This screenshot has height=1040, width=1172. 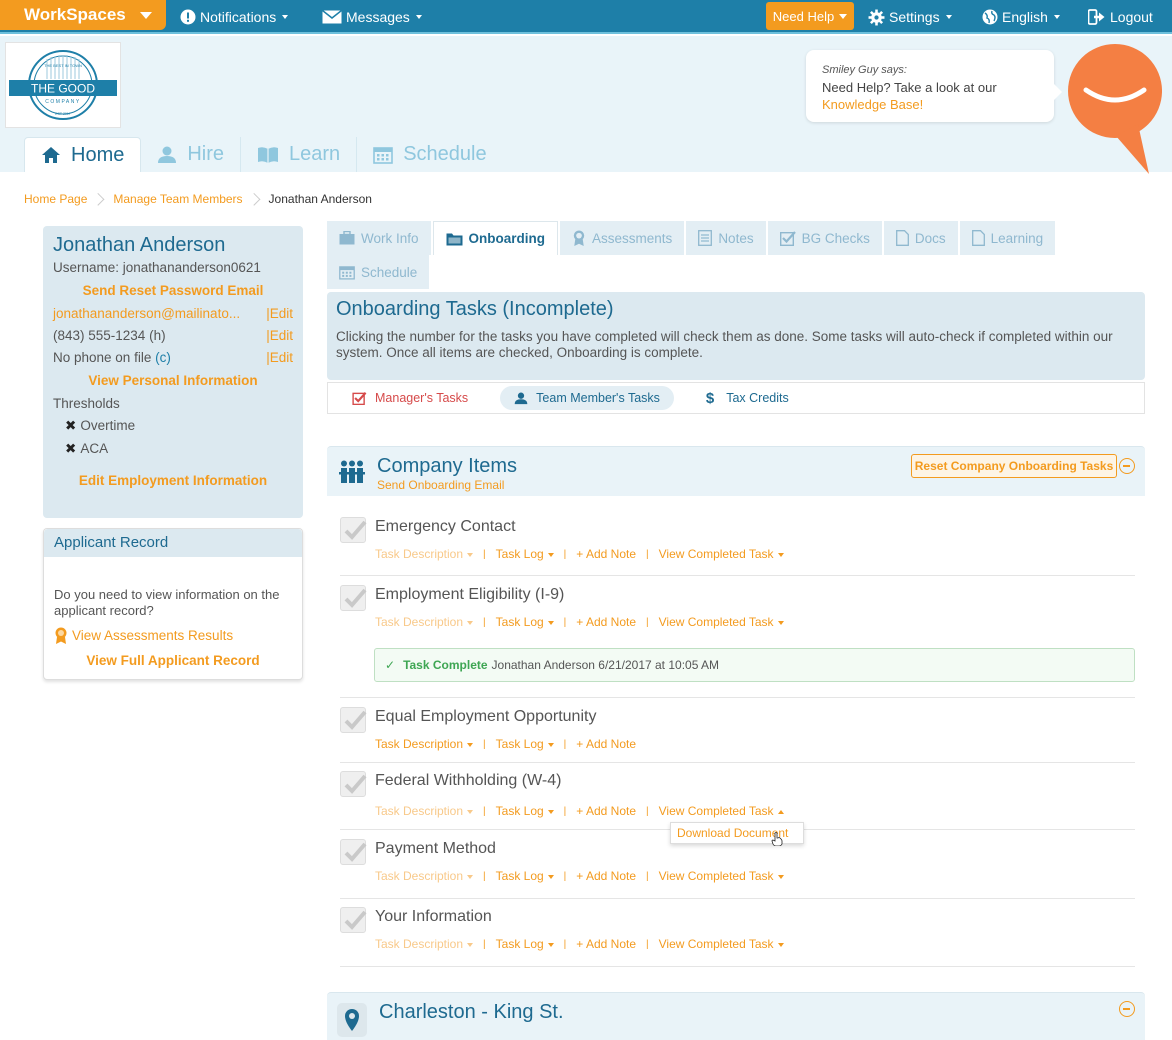 I want to click on gear-icon, so click(x=876, y=17).